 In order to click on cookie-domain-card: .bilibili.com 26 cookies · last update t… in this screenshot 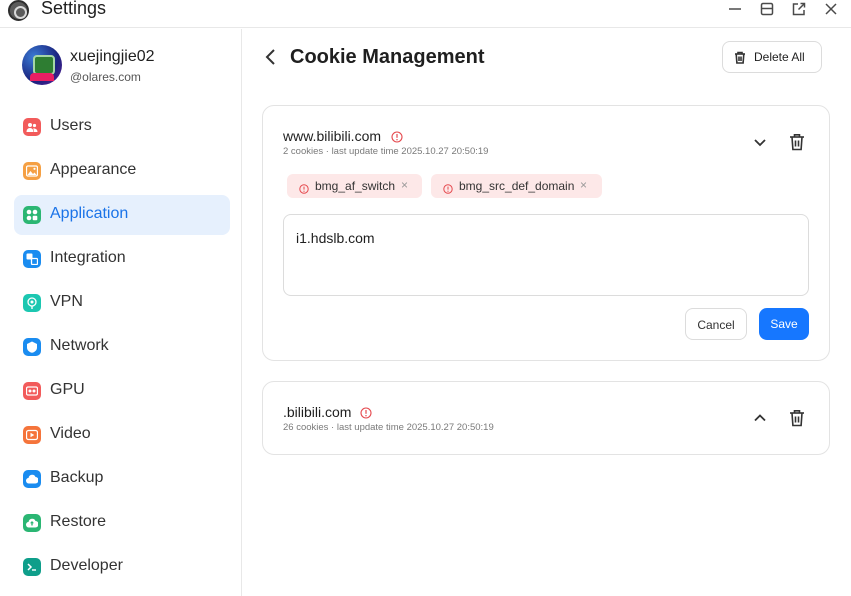, I will do `click(546, 418)`.